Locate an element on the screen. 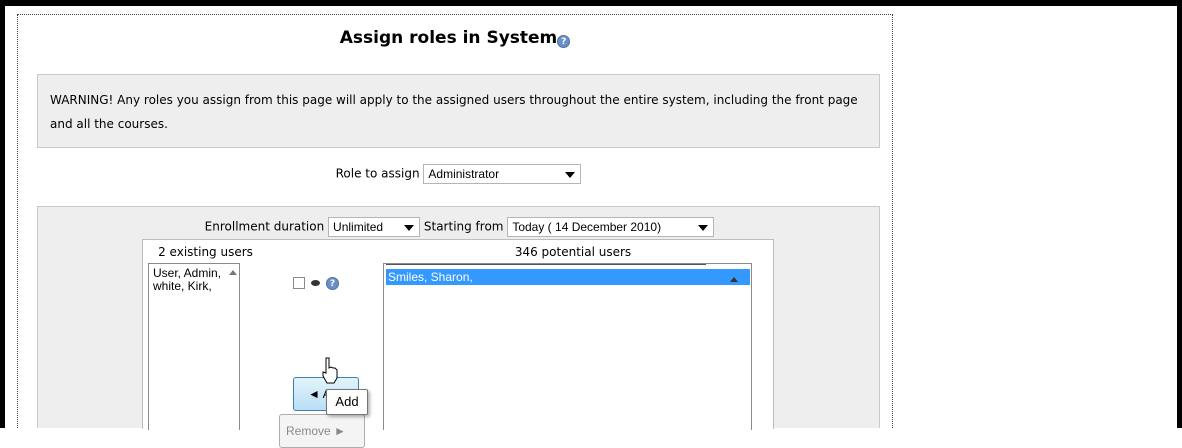  duration-select: Unlimited is located at coordinates (374, 227).